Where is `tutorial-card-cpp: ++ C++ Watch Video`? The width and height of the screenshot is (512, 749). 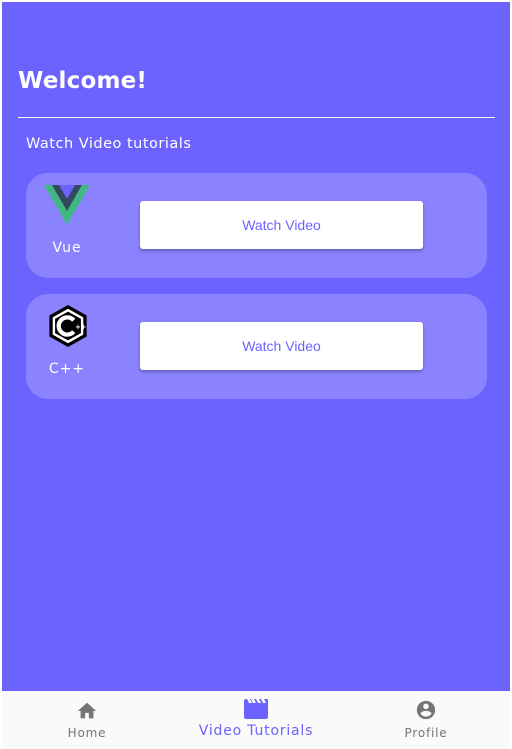 tutorial-card-cpp: ++ C++ Watch Video is located at coordinates (256, 346).